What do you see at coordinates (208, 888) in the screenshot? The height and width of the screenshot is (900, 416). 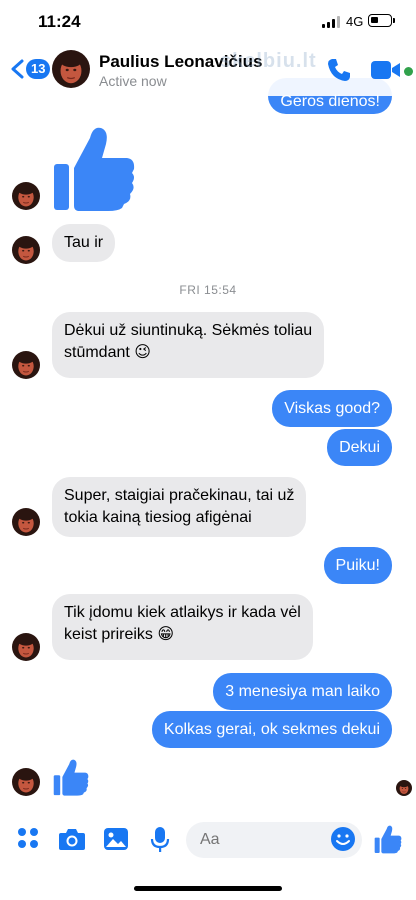 I see `home-indicator` at bounding box center [208, 888].